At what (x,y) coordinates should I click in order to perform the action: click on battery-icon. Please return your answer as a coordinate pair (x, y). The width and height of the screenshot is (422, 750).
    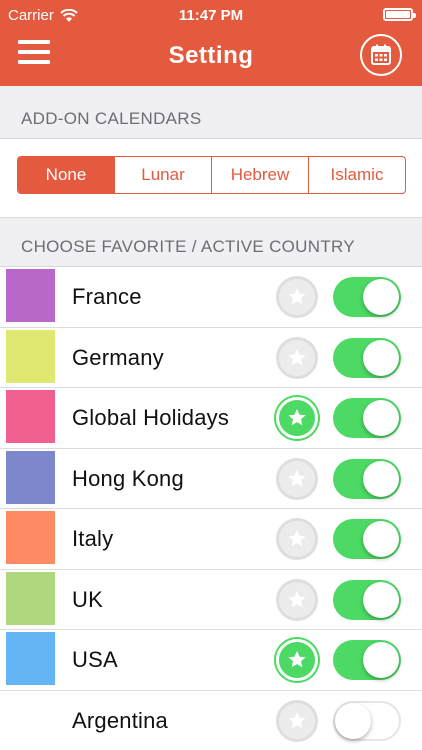
    Looking at the image, I should click on (399, 14).